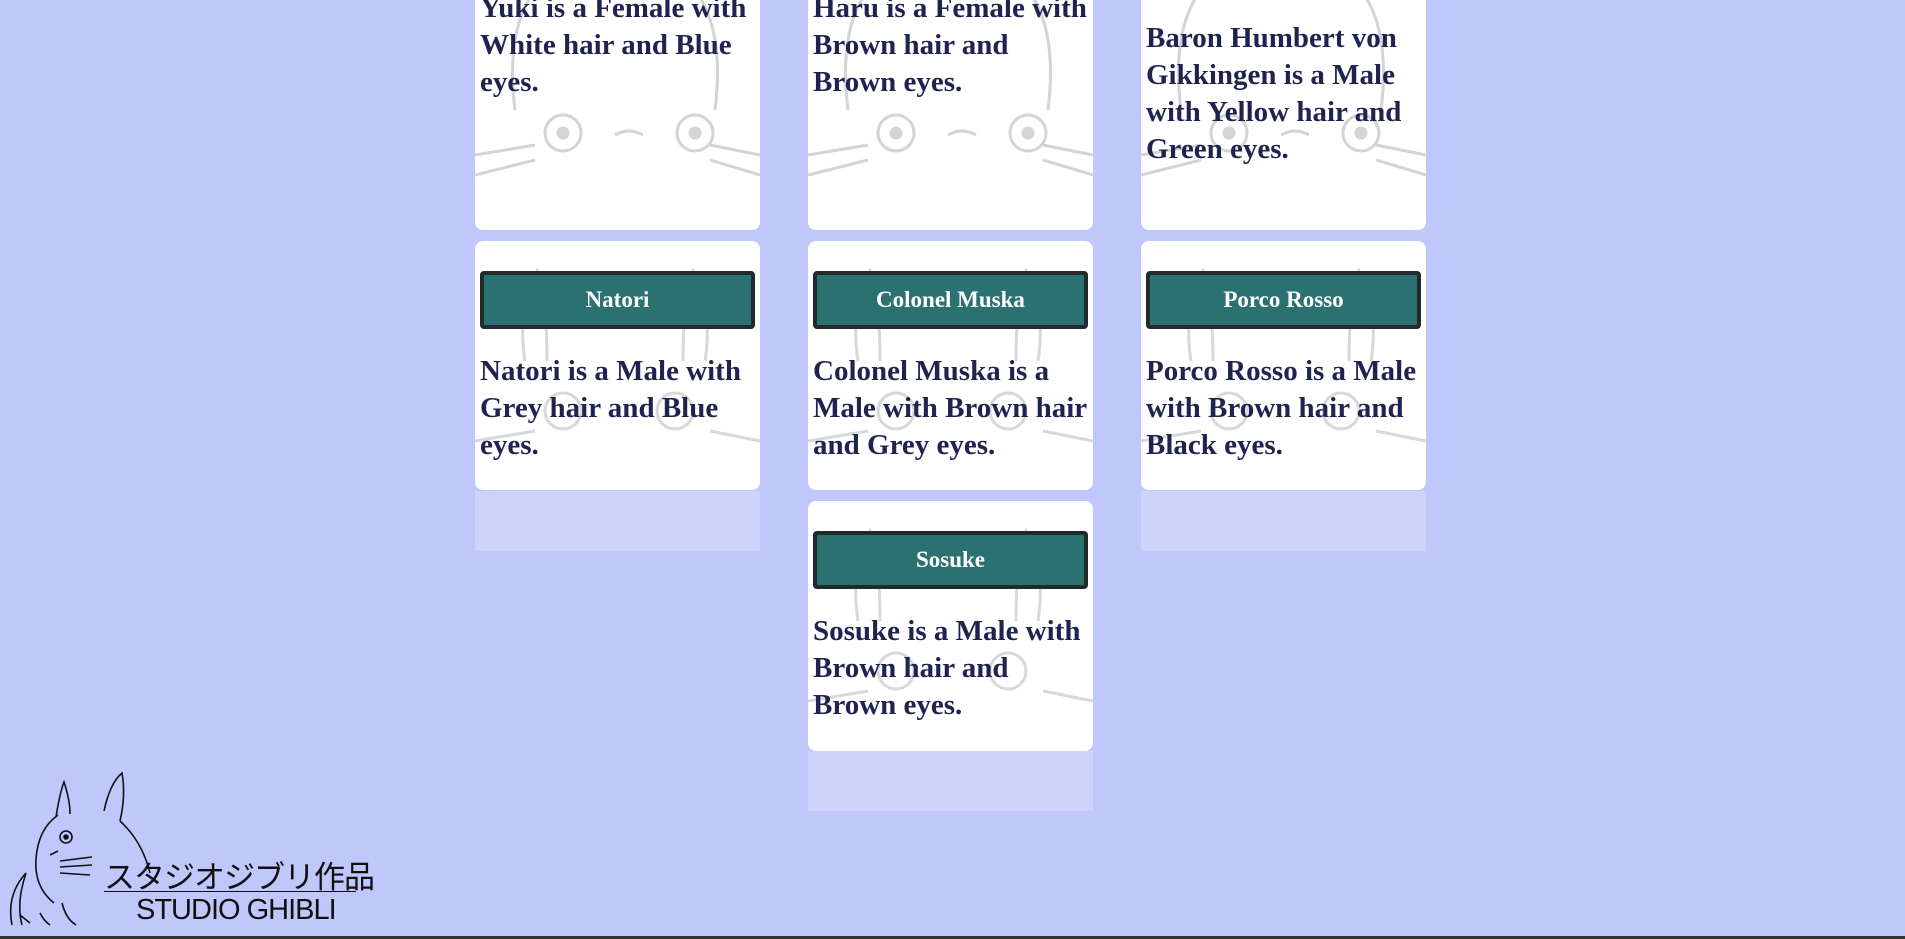  I want to click on character-name-button: Natori, so click(617, 300).